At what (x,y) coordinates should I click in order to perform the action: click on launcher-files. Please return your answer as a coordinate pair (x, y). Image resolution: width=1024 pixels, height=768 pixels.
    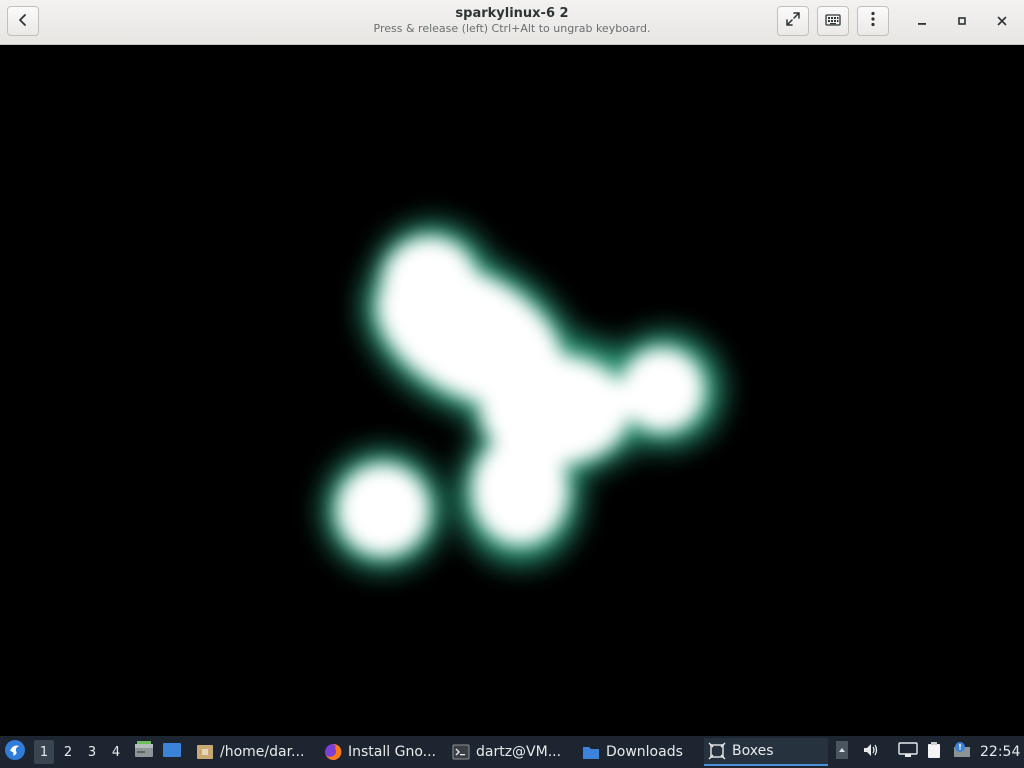
    Looking at the image, I should click on (145, 752).